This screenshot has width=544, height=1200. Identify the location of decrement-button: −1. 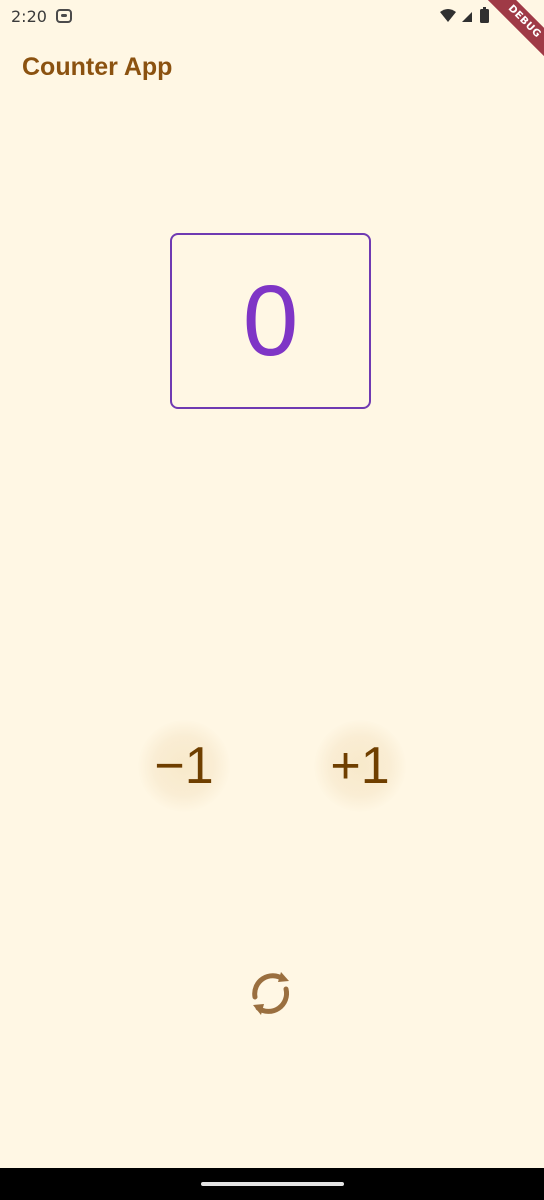
(184, 766).